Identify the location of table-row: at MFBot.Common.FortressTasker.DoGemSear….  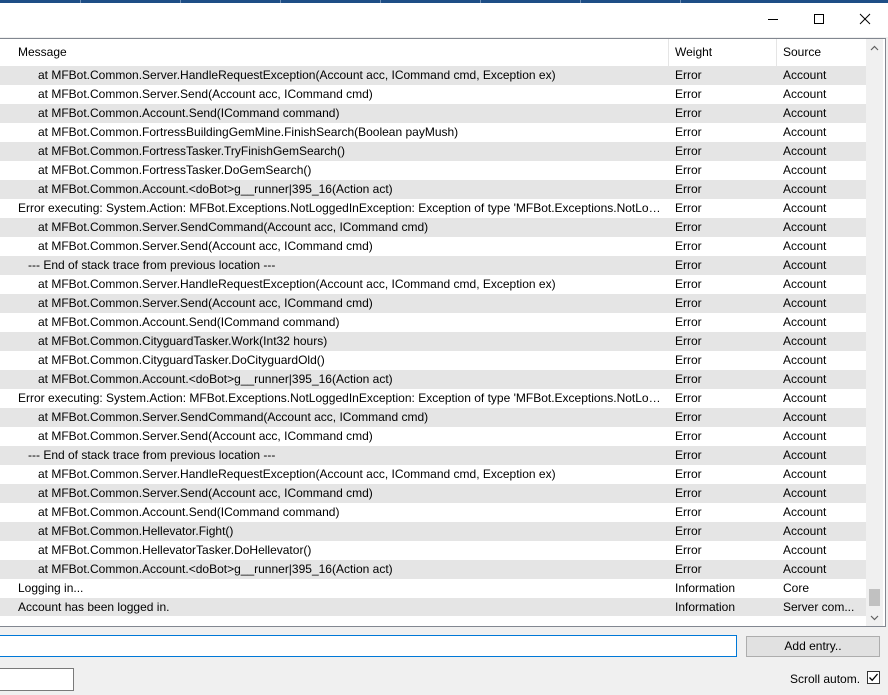
(433, 170).